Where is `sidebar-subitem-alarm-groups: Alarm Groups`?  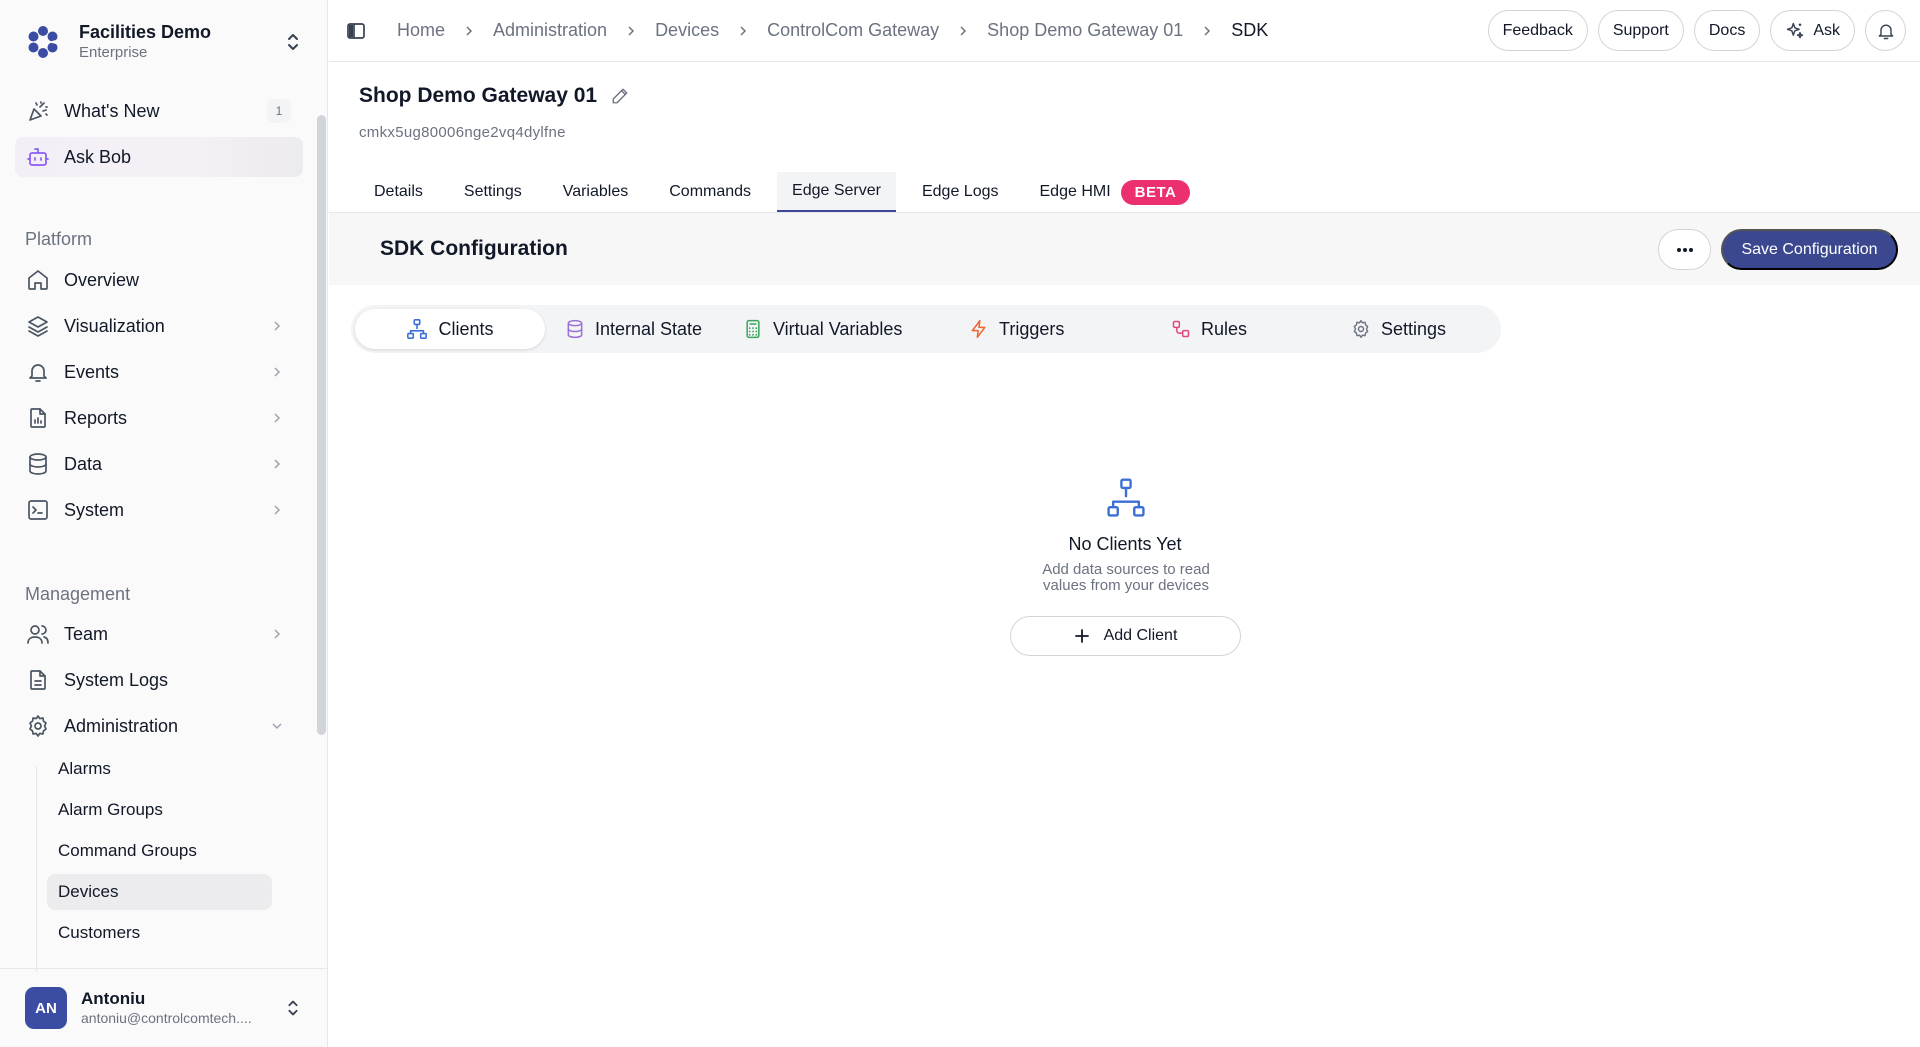
sidebar-subitem-alarm-groups: Alarm Groups is located at coordinates (159, 810).